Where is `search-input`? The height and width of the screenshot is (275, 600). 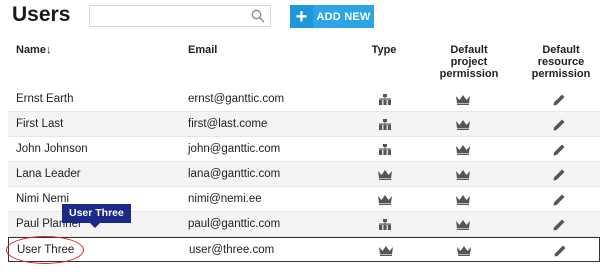
search-input is located at coordinates (165, 16).